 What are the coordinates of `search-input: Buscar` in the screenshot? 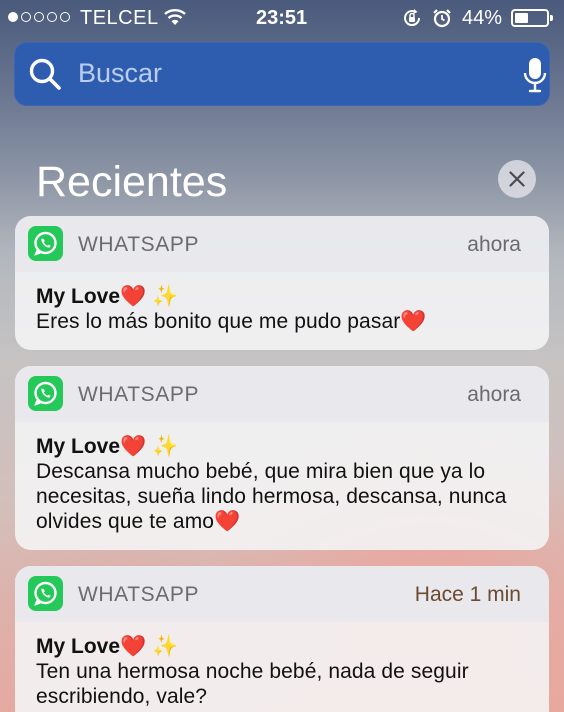 It's located at (120, 73).